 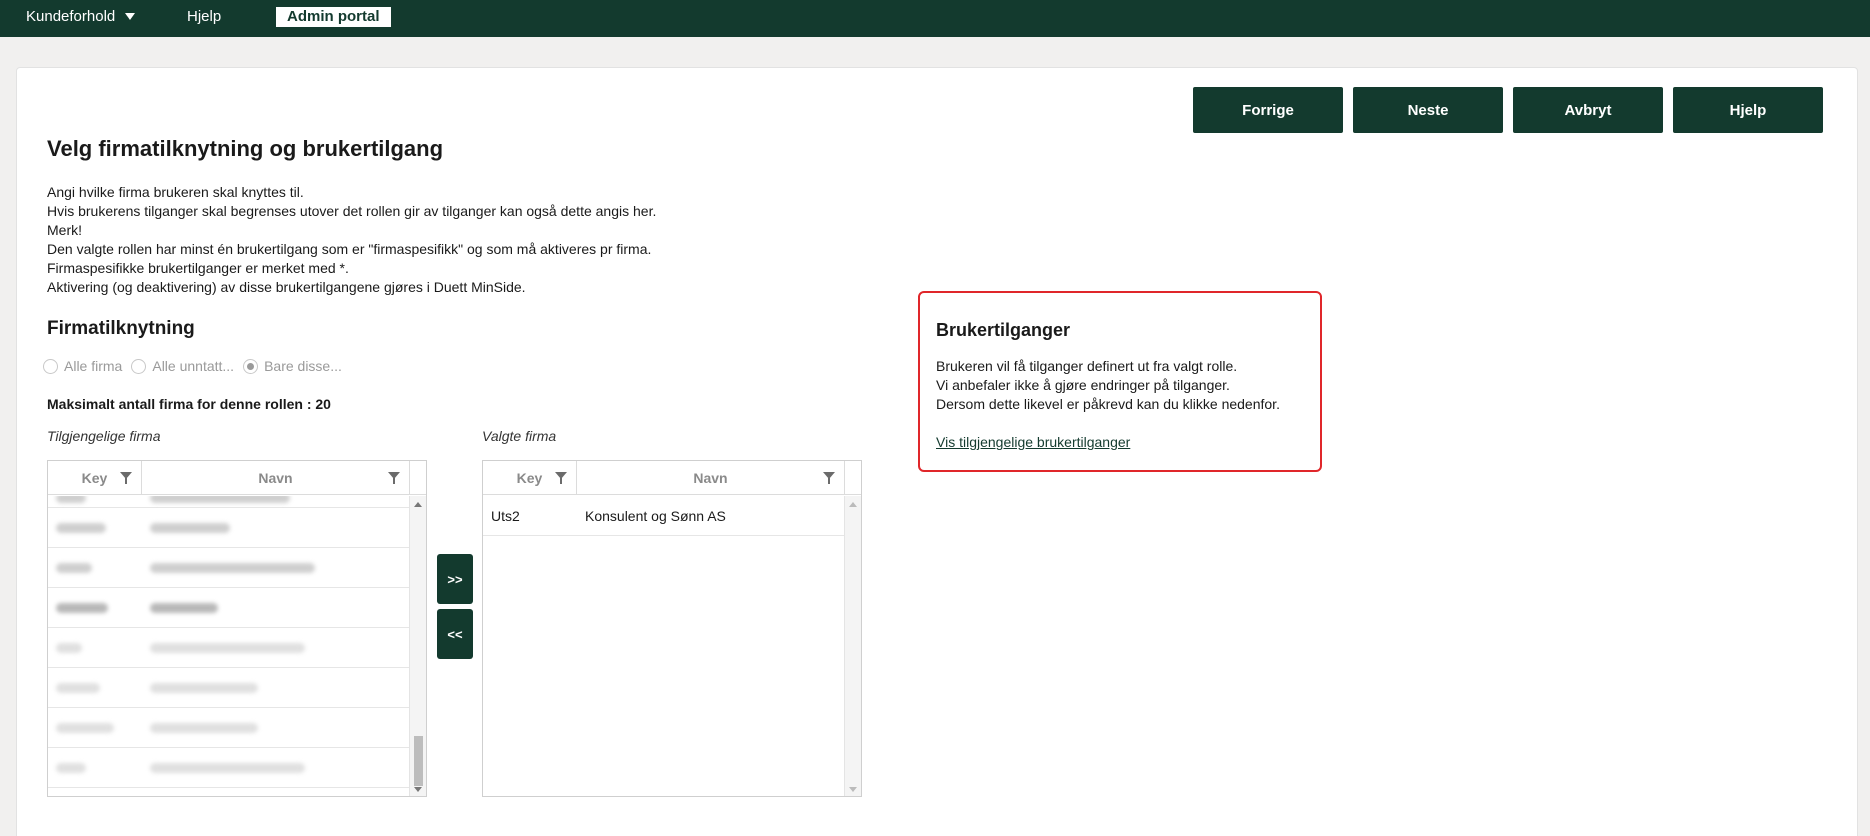 What do you see at coordinates (130, 16) in the screenshot?
I see `chevron-down-icon` at bounding box center [130, 16].